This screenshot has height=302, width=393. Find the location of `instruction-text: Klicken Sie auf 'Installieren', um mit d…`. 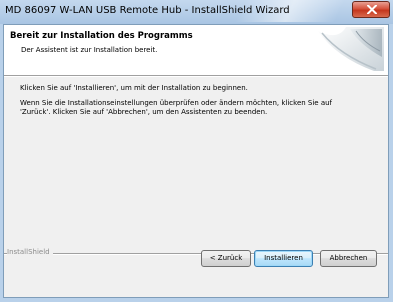

instruction-text: Klicken Sie auf 'Installieren', um mit d… is located at coordinates (134, 88).